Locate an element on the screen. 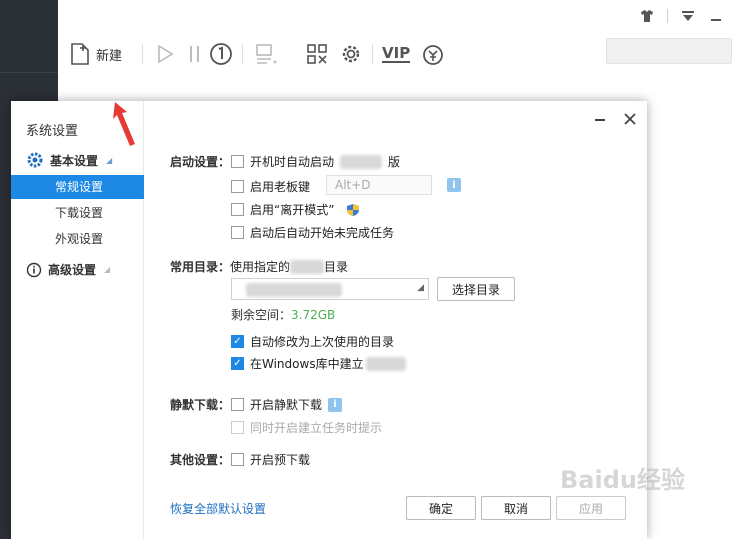 The image size is (732, 539). coin-icon is located at coordinates (433, 54).